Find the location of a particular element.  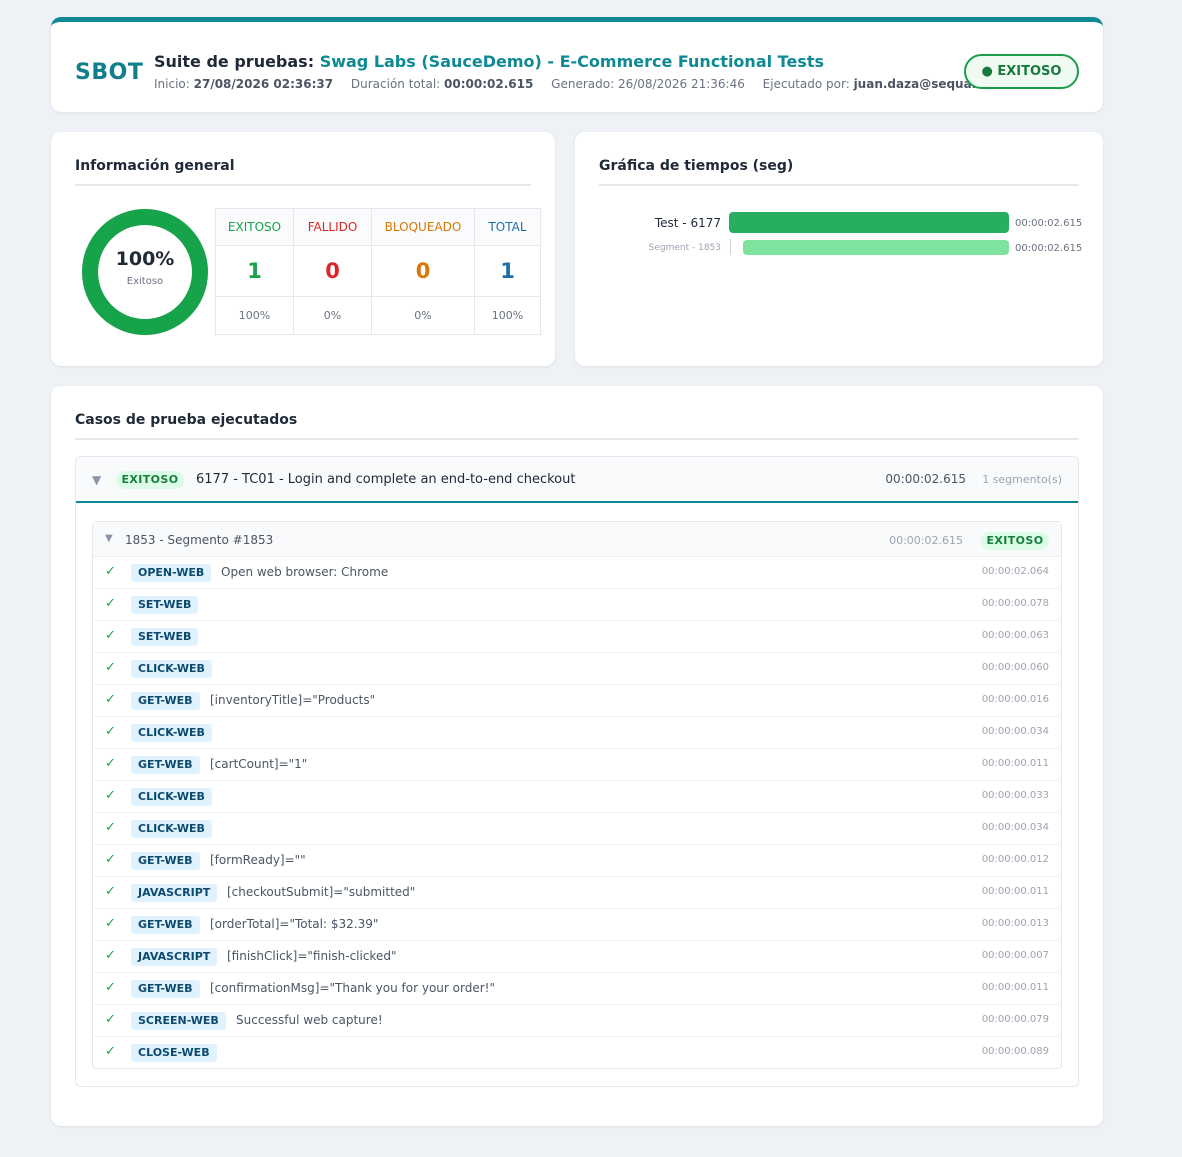

start-value: 27/08/2026 02:36:37 is located at coordinates (263, 84).